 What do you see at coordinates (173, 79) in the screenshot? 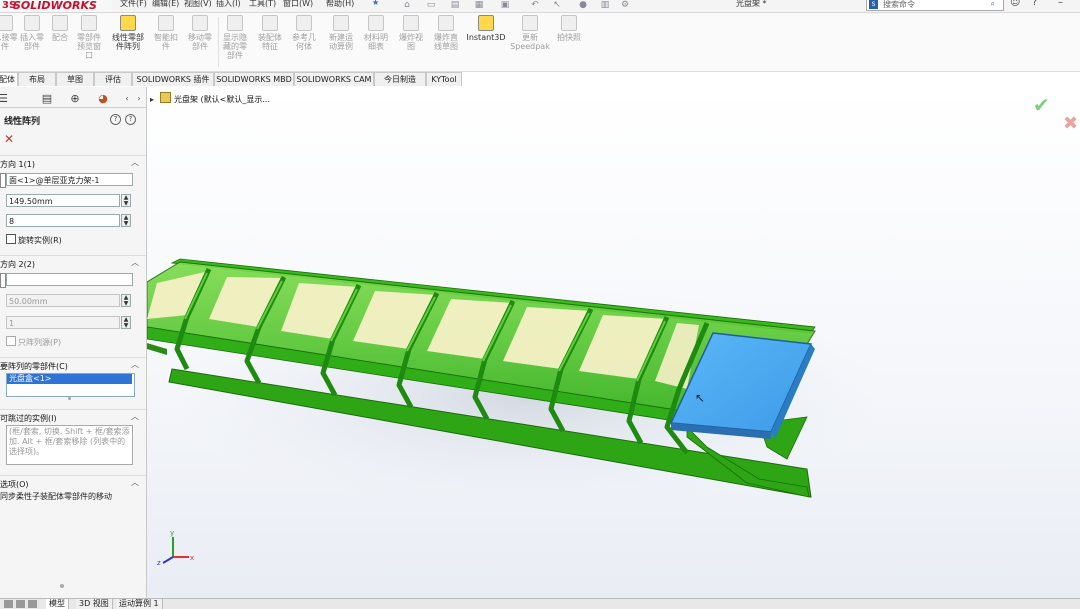
I see `tab-solidworks-addins: SOLIDWORKS 插件` at bounding box center [173, 79].